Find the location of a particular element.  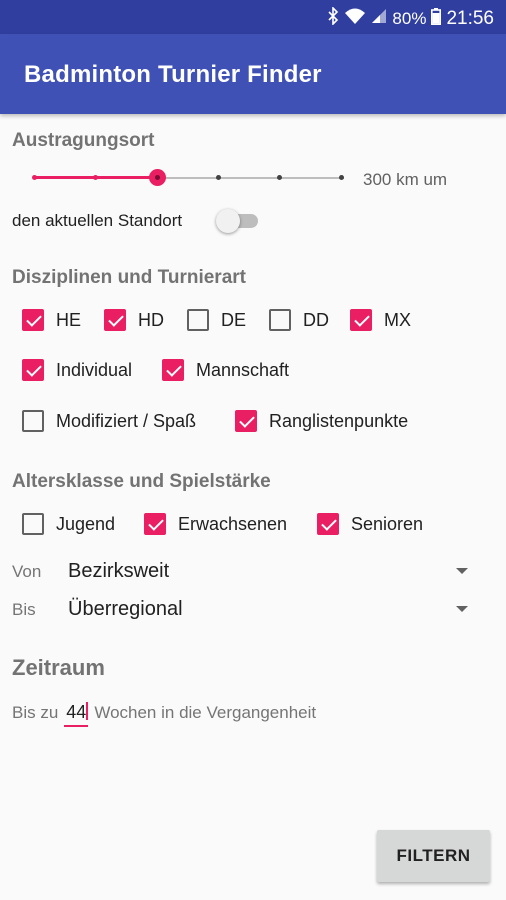

app-title: Badminton Turnier Finder is located at coordinates (173, 74).